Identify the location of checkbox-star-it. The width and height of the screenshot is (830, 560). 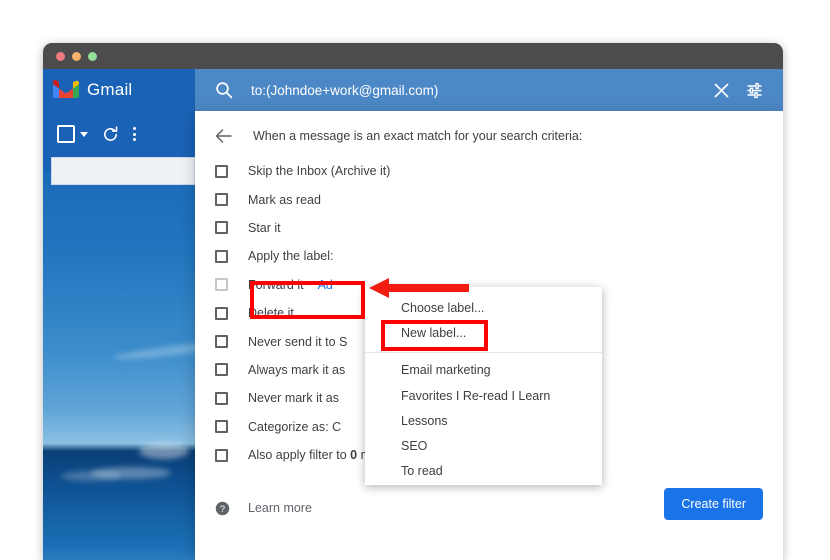
(221, 228).